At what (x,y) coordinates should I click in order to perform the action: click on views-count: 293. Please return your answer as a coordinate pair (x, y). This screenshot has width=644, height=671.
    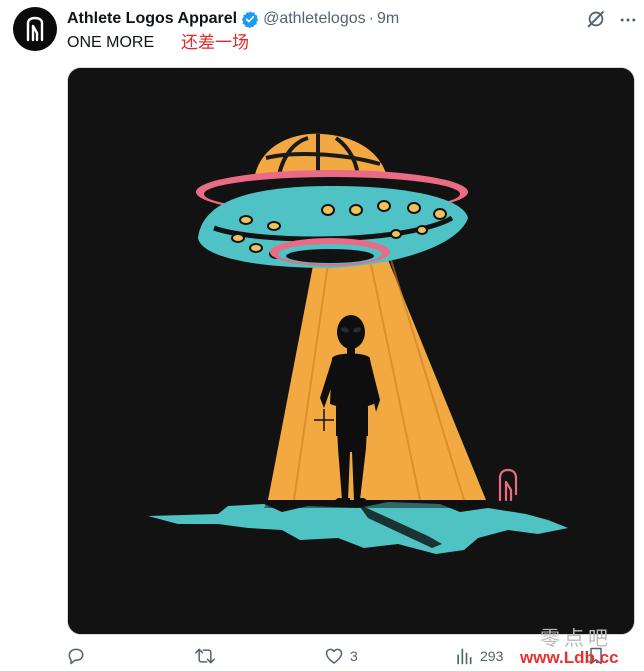
    Looking at the image, I should click on (492, 656).